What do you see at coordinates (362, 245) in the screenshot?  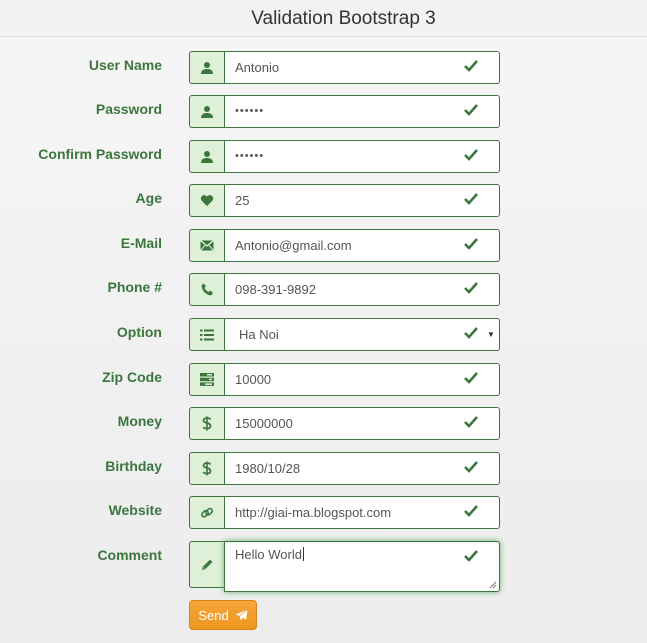 I see `email-input: Antonio@gmail.com` at bounding box center [362, 245].